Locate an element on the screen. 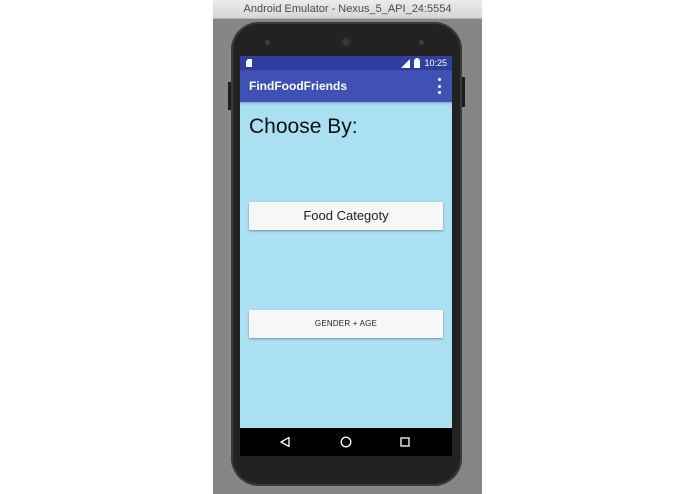  power-button is located at coordinates (463, 92).